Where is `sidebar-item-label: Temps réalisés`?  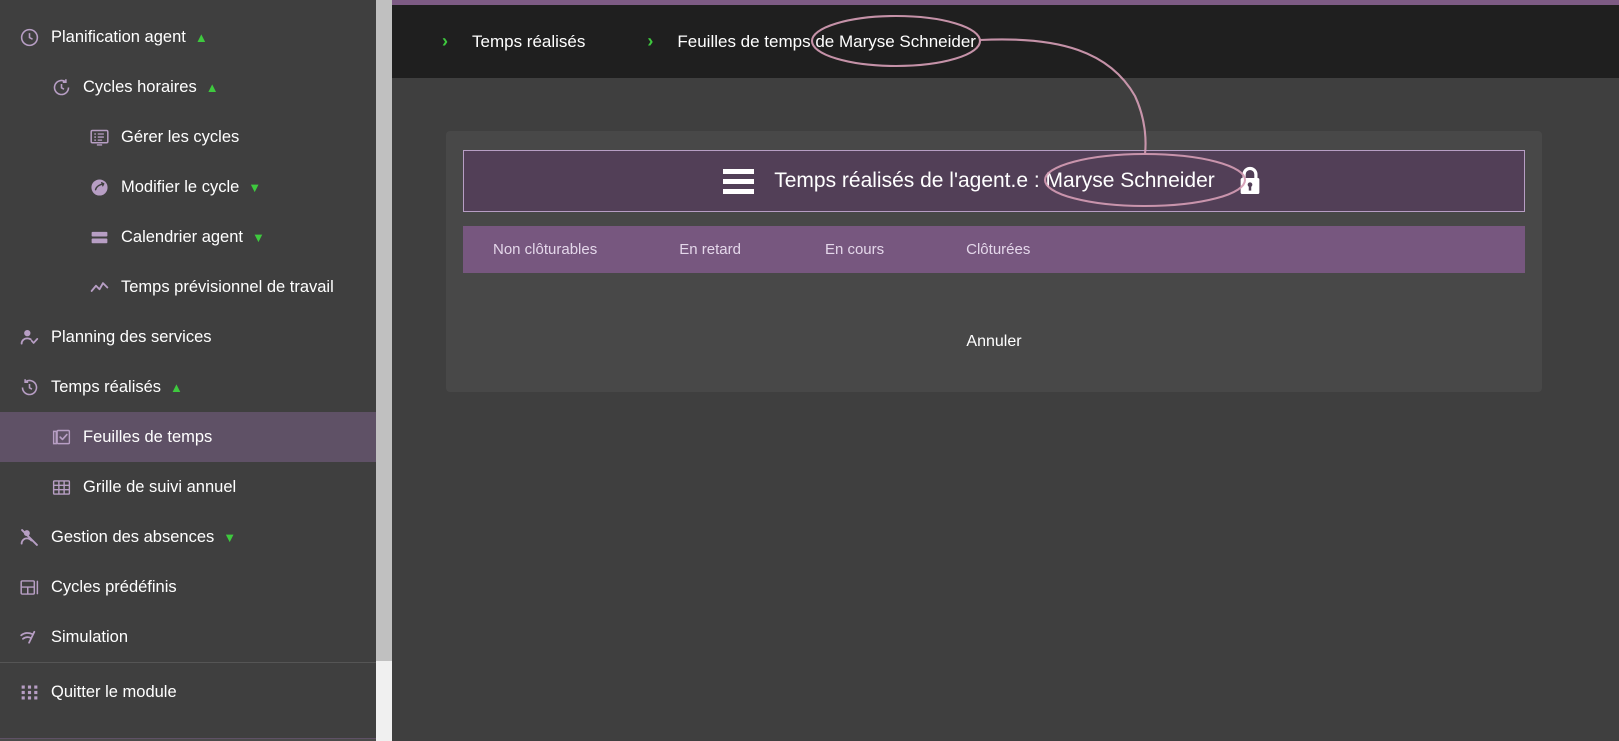 sidebar-item-label: Temps réalisés is located at coordinates (106, 386).